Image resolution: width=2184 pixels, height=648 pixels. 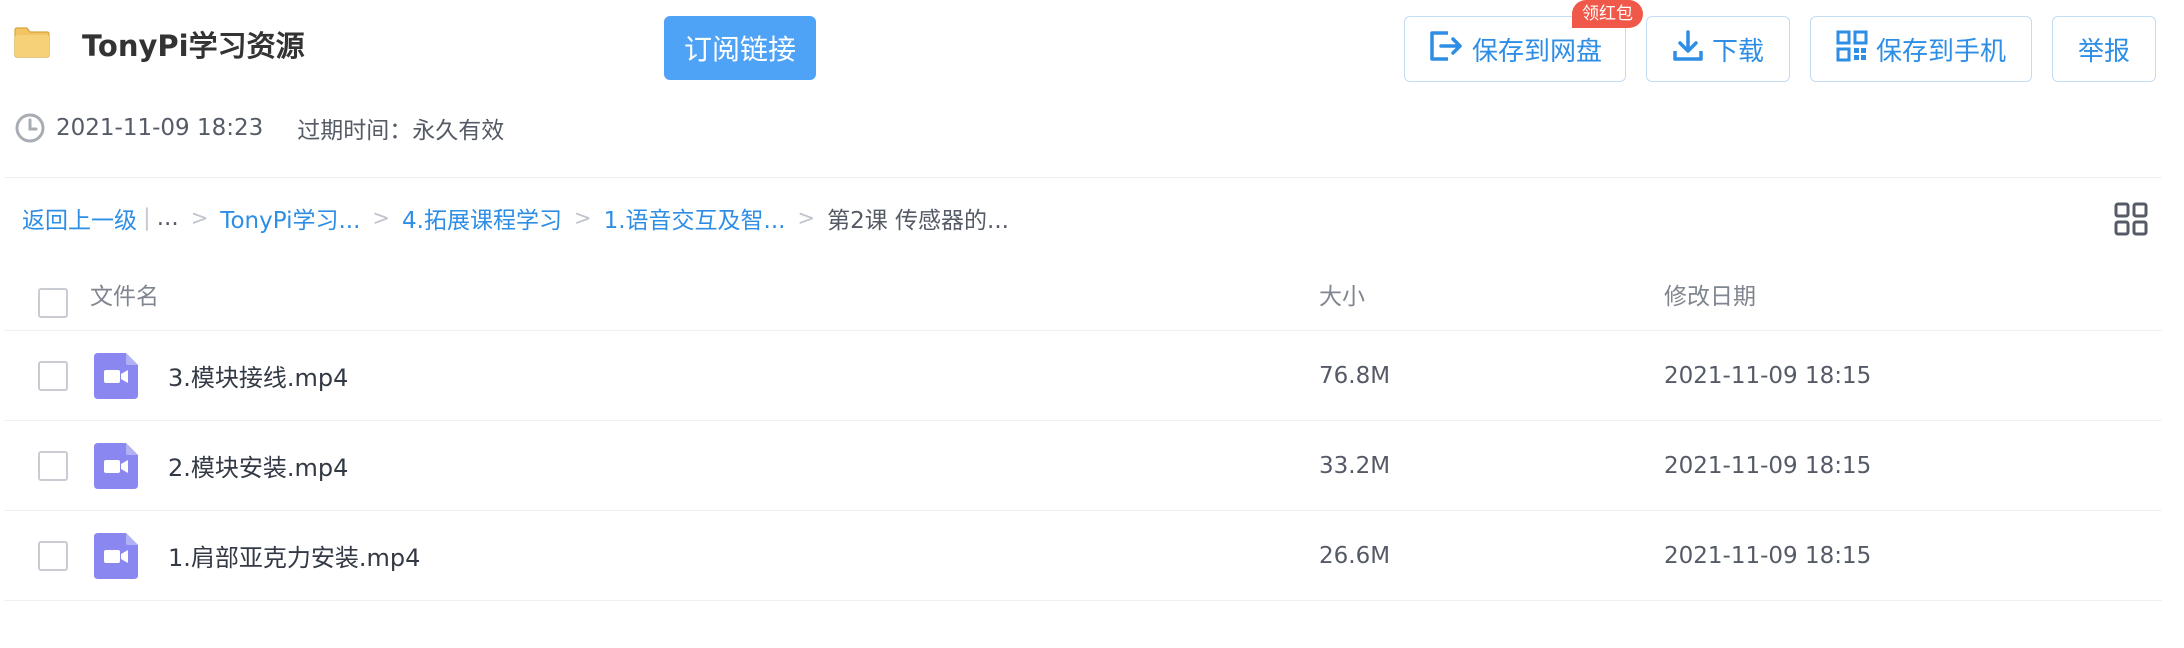 What do you see at coordinates (160, 128) in the screenshot?
I see `share-date: 2021-11-09 18:23` at bounding box center [160, 128].